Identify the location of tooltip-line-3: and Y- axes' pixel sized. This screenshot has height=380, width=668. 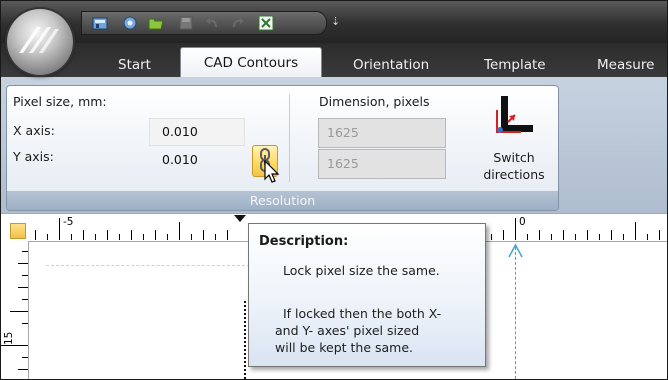
(347, 330).